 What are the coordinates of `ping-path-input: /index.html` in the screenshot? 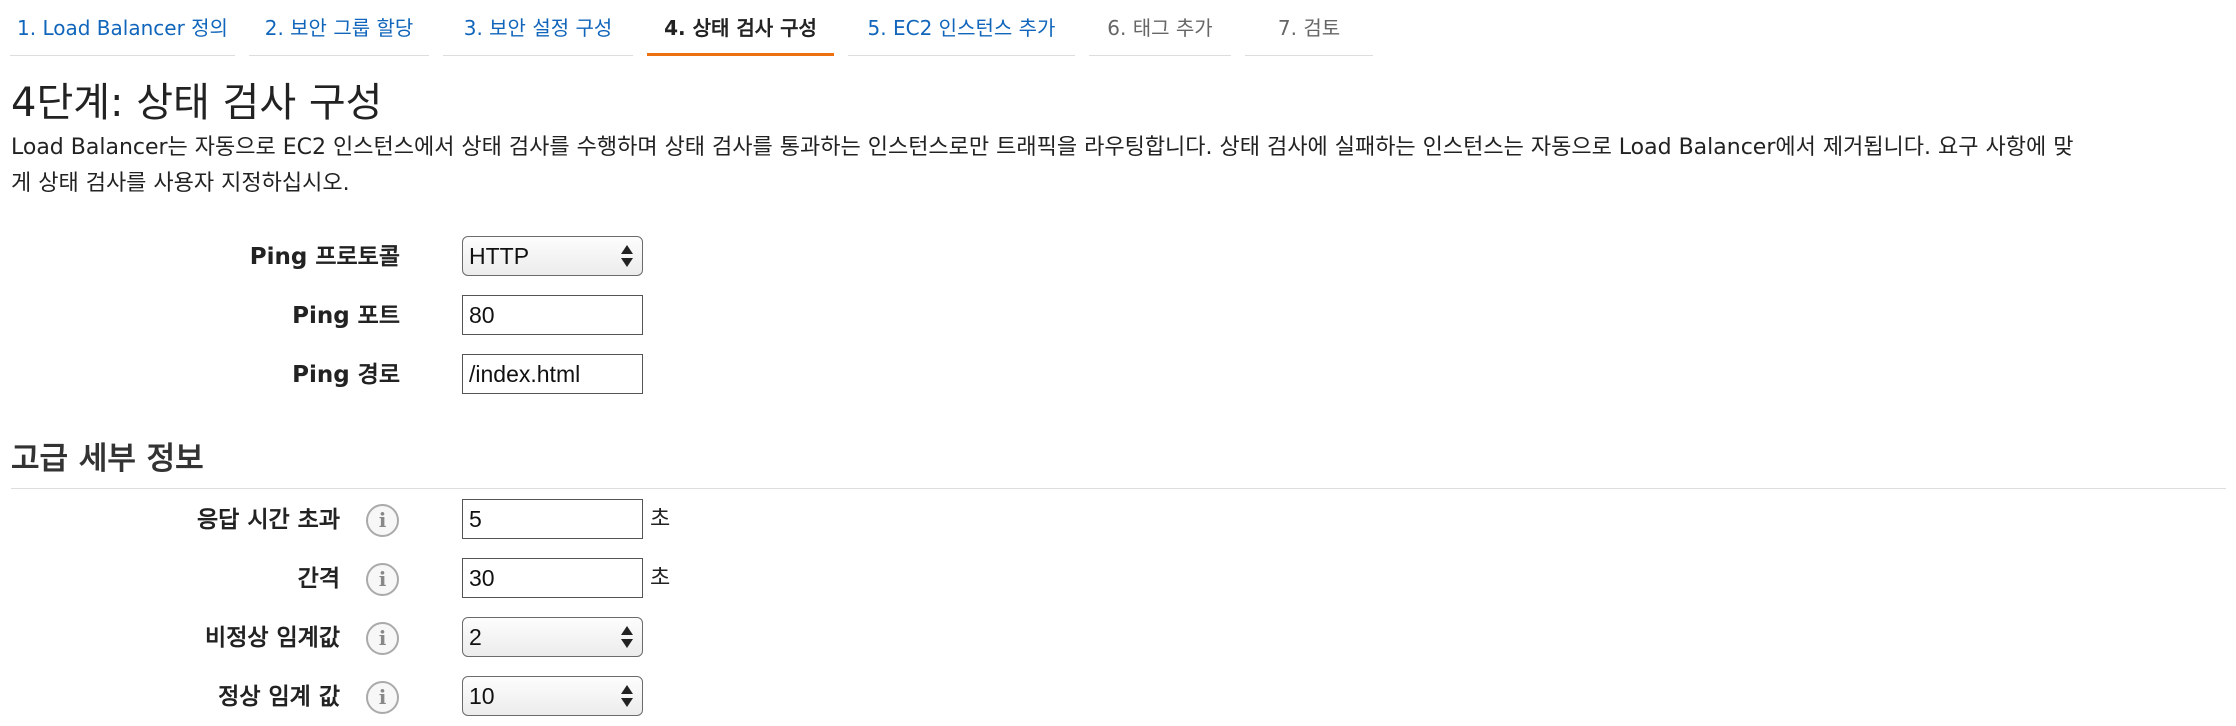 It's located at (552, 374).